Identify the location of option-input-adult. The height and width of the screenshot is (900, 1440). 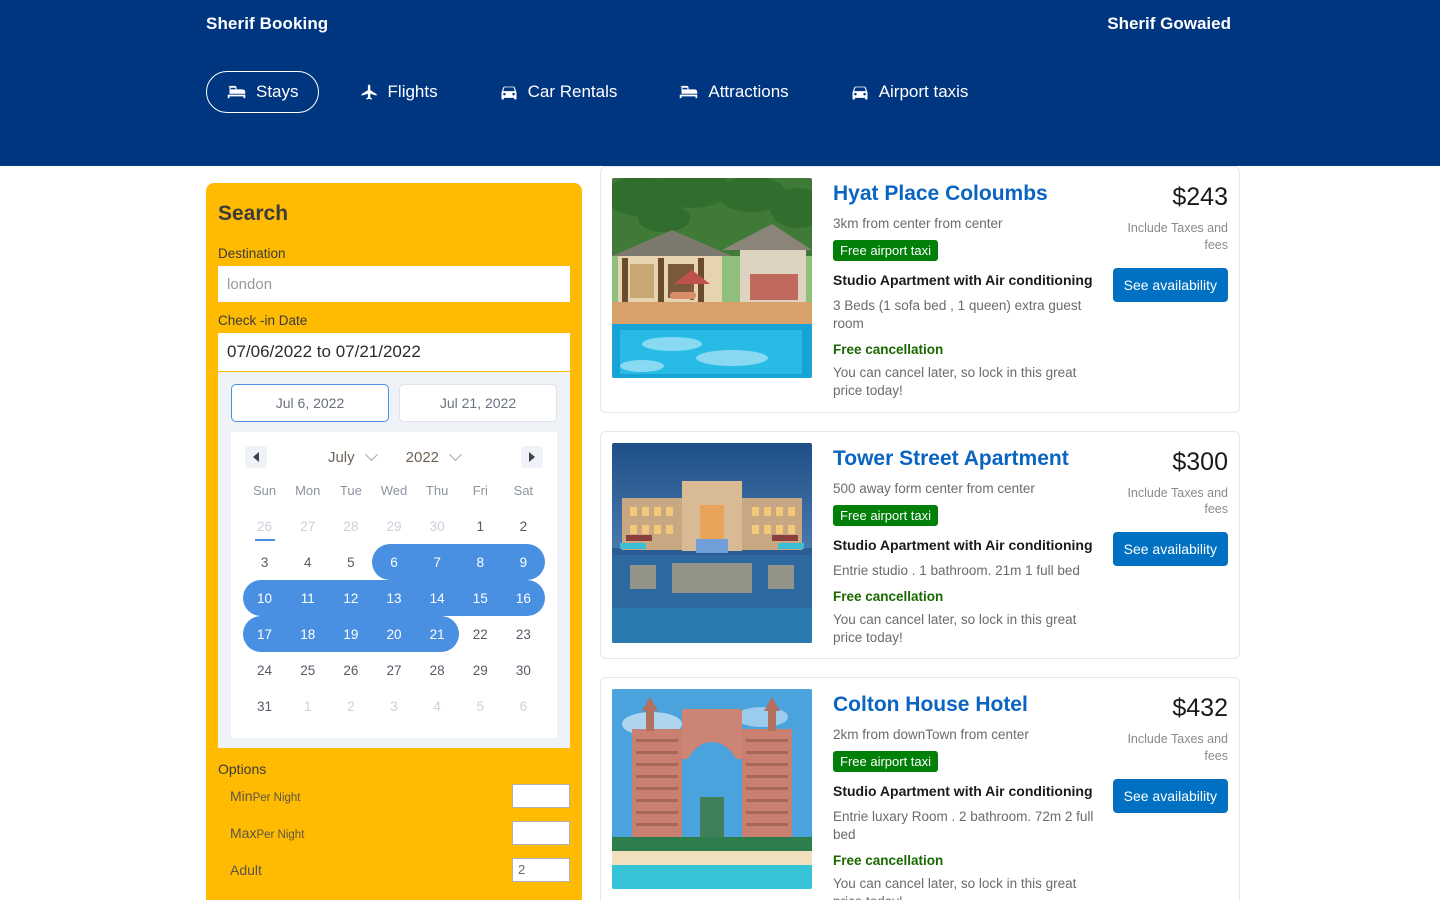
(541, 869).